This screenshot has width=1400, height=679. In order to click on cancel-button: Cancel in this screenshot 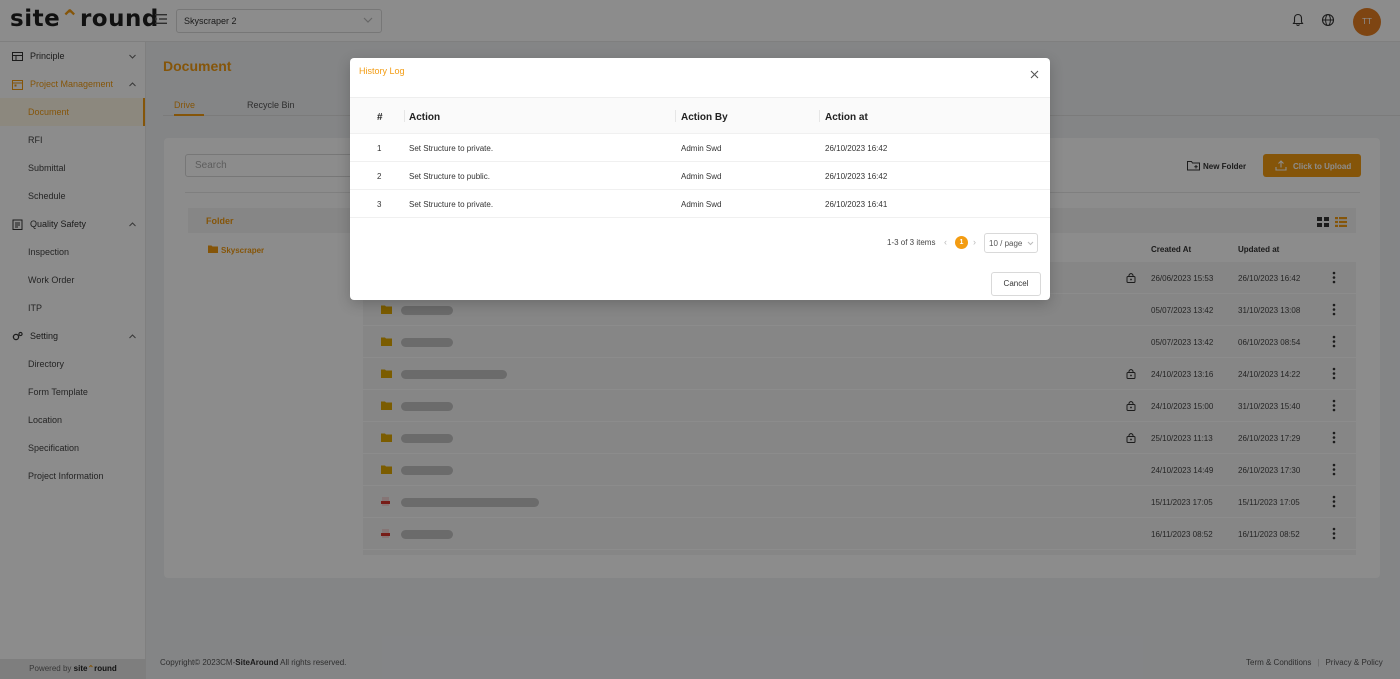, I will do `click(1016, 284)`.